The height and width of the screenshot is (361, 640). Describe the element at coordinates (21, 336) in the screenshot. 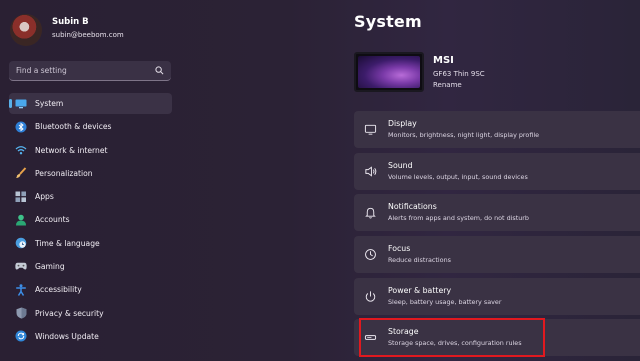

I see `update-icon` at that location.